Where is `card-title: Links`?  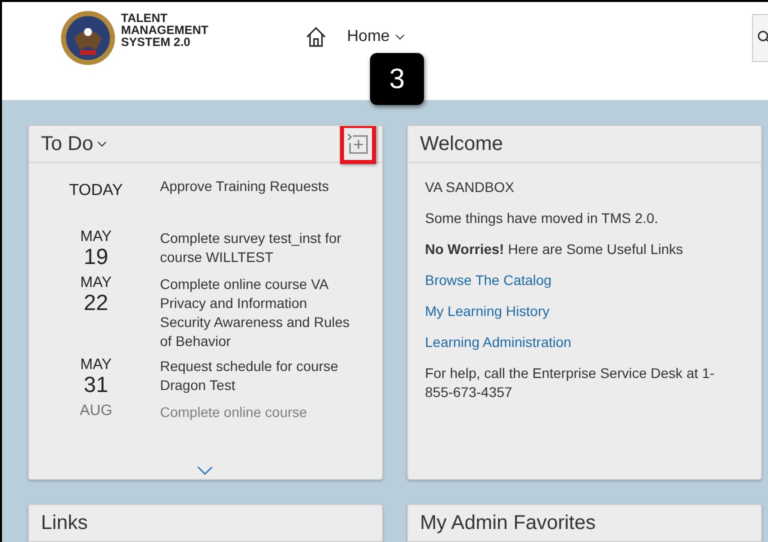
card-title: Links is located at coordinates (64, 523).